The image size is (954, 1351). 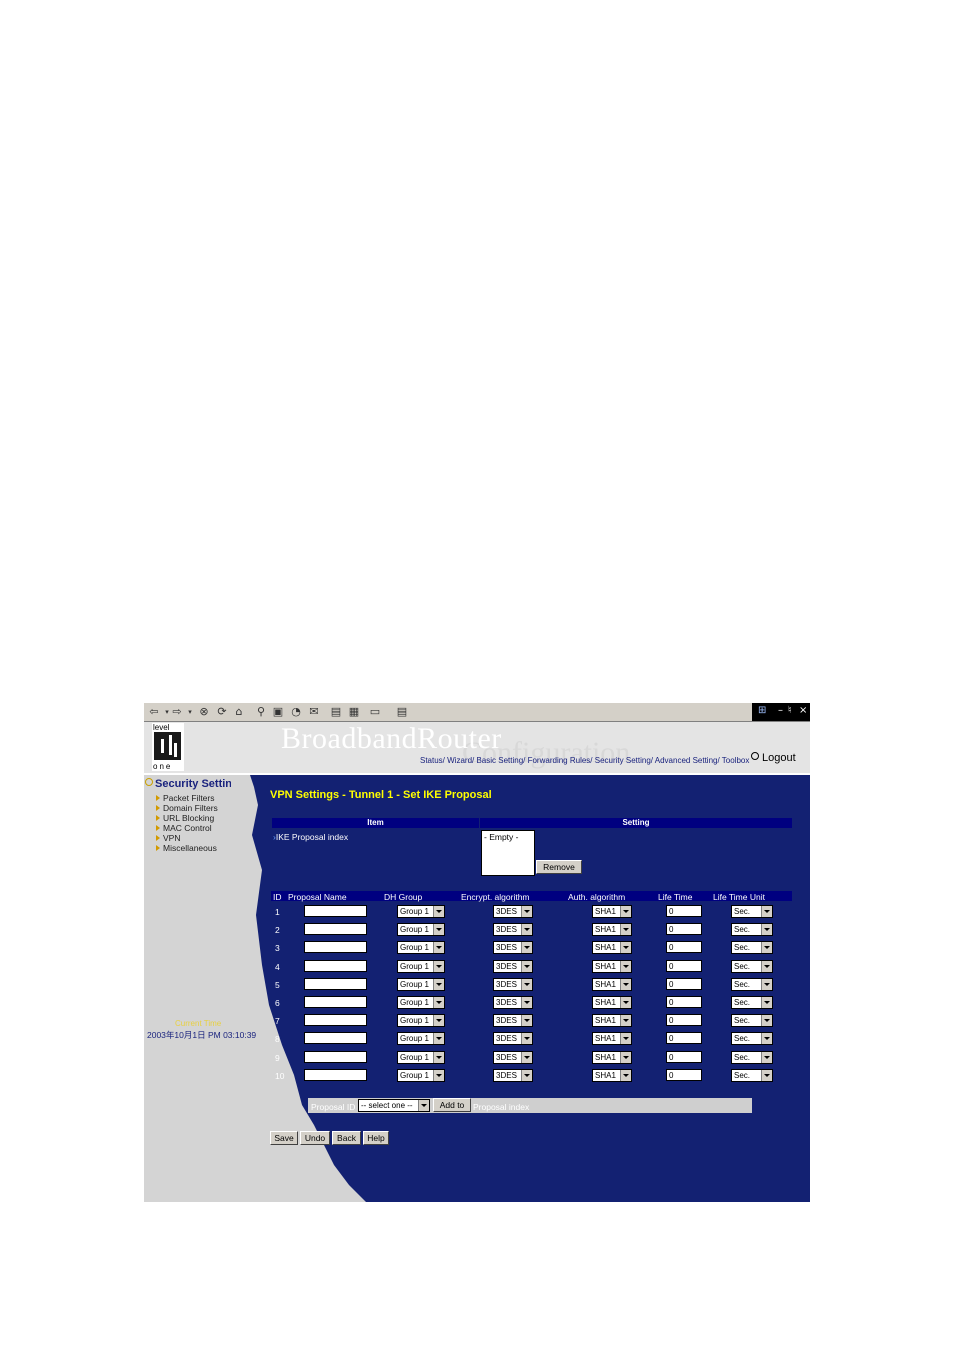 What do you see at coordinates (278, 712) in the screenshot?
I see `favorites-icon: ▣` at bounding box center [278, 712].